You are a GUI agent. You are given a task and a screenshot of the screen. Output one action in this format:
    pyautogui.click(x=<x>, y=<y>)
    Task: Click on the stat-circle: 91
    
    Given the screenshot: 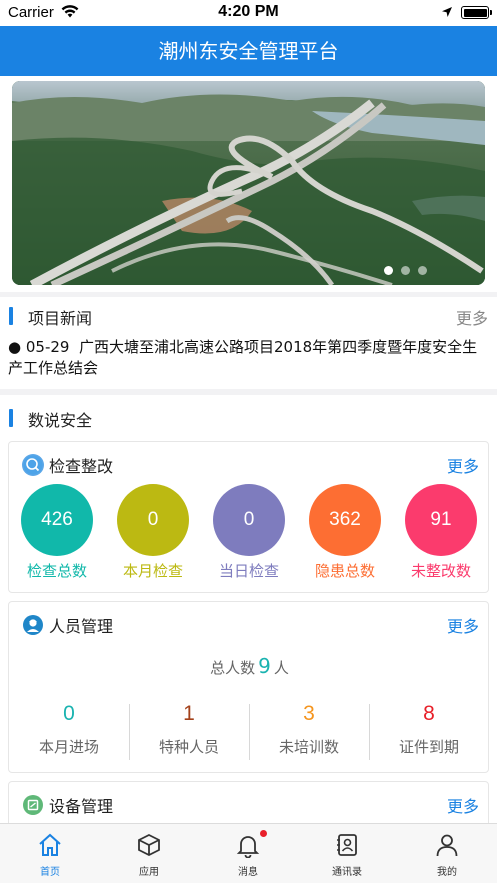 What is the action you would take?
    pyautogui.click(x=441, y=520)
    